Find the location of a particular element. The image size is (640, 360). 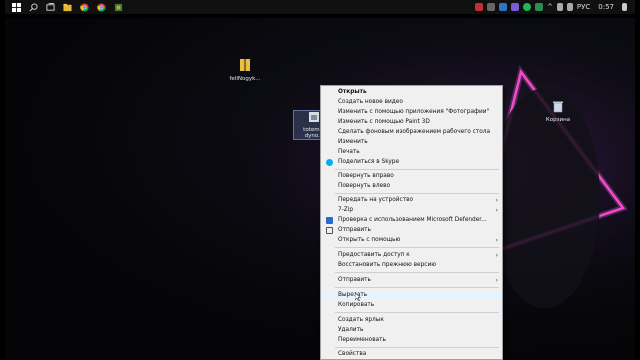

menu-item-7zip: 7-Zip › is located at coordinates (411, 210).